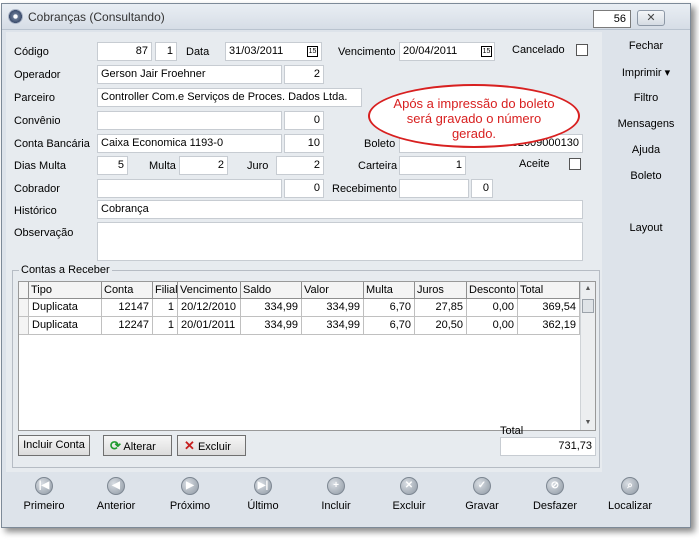 Image resolution: width=699 pixels, height=545 pixels. What do you see at coordinates (646, 150) in the screenshot?
I see `ajuda-button: Ajuda` at bounding box center [646, 150].